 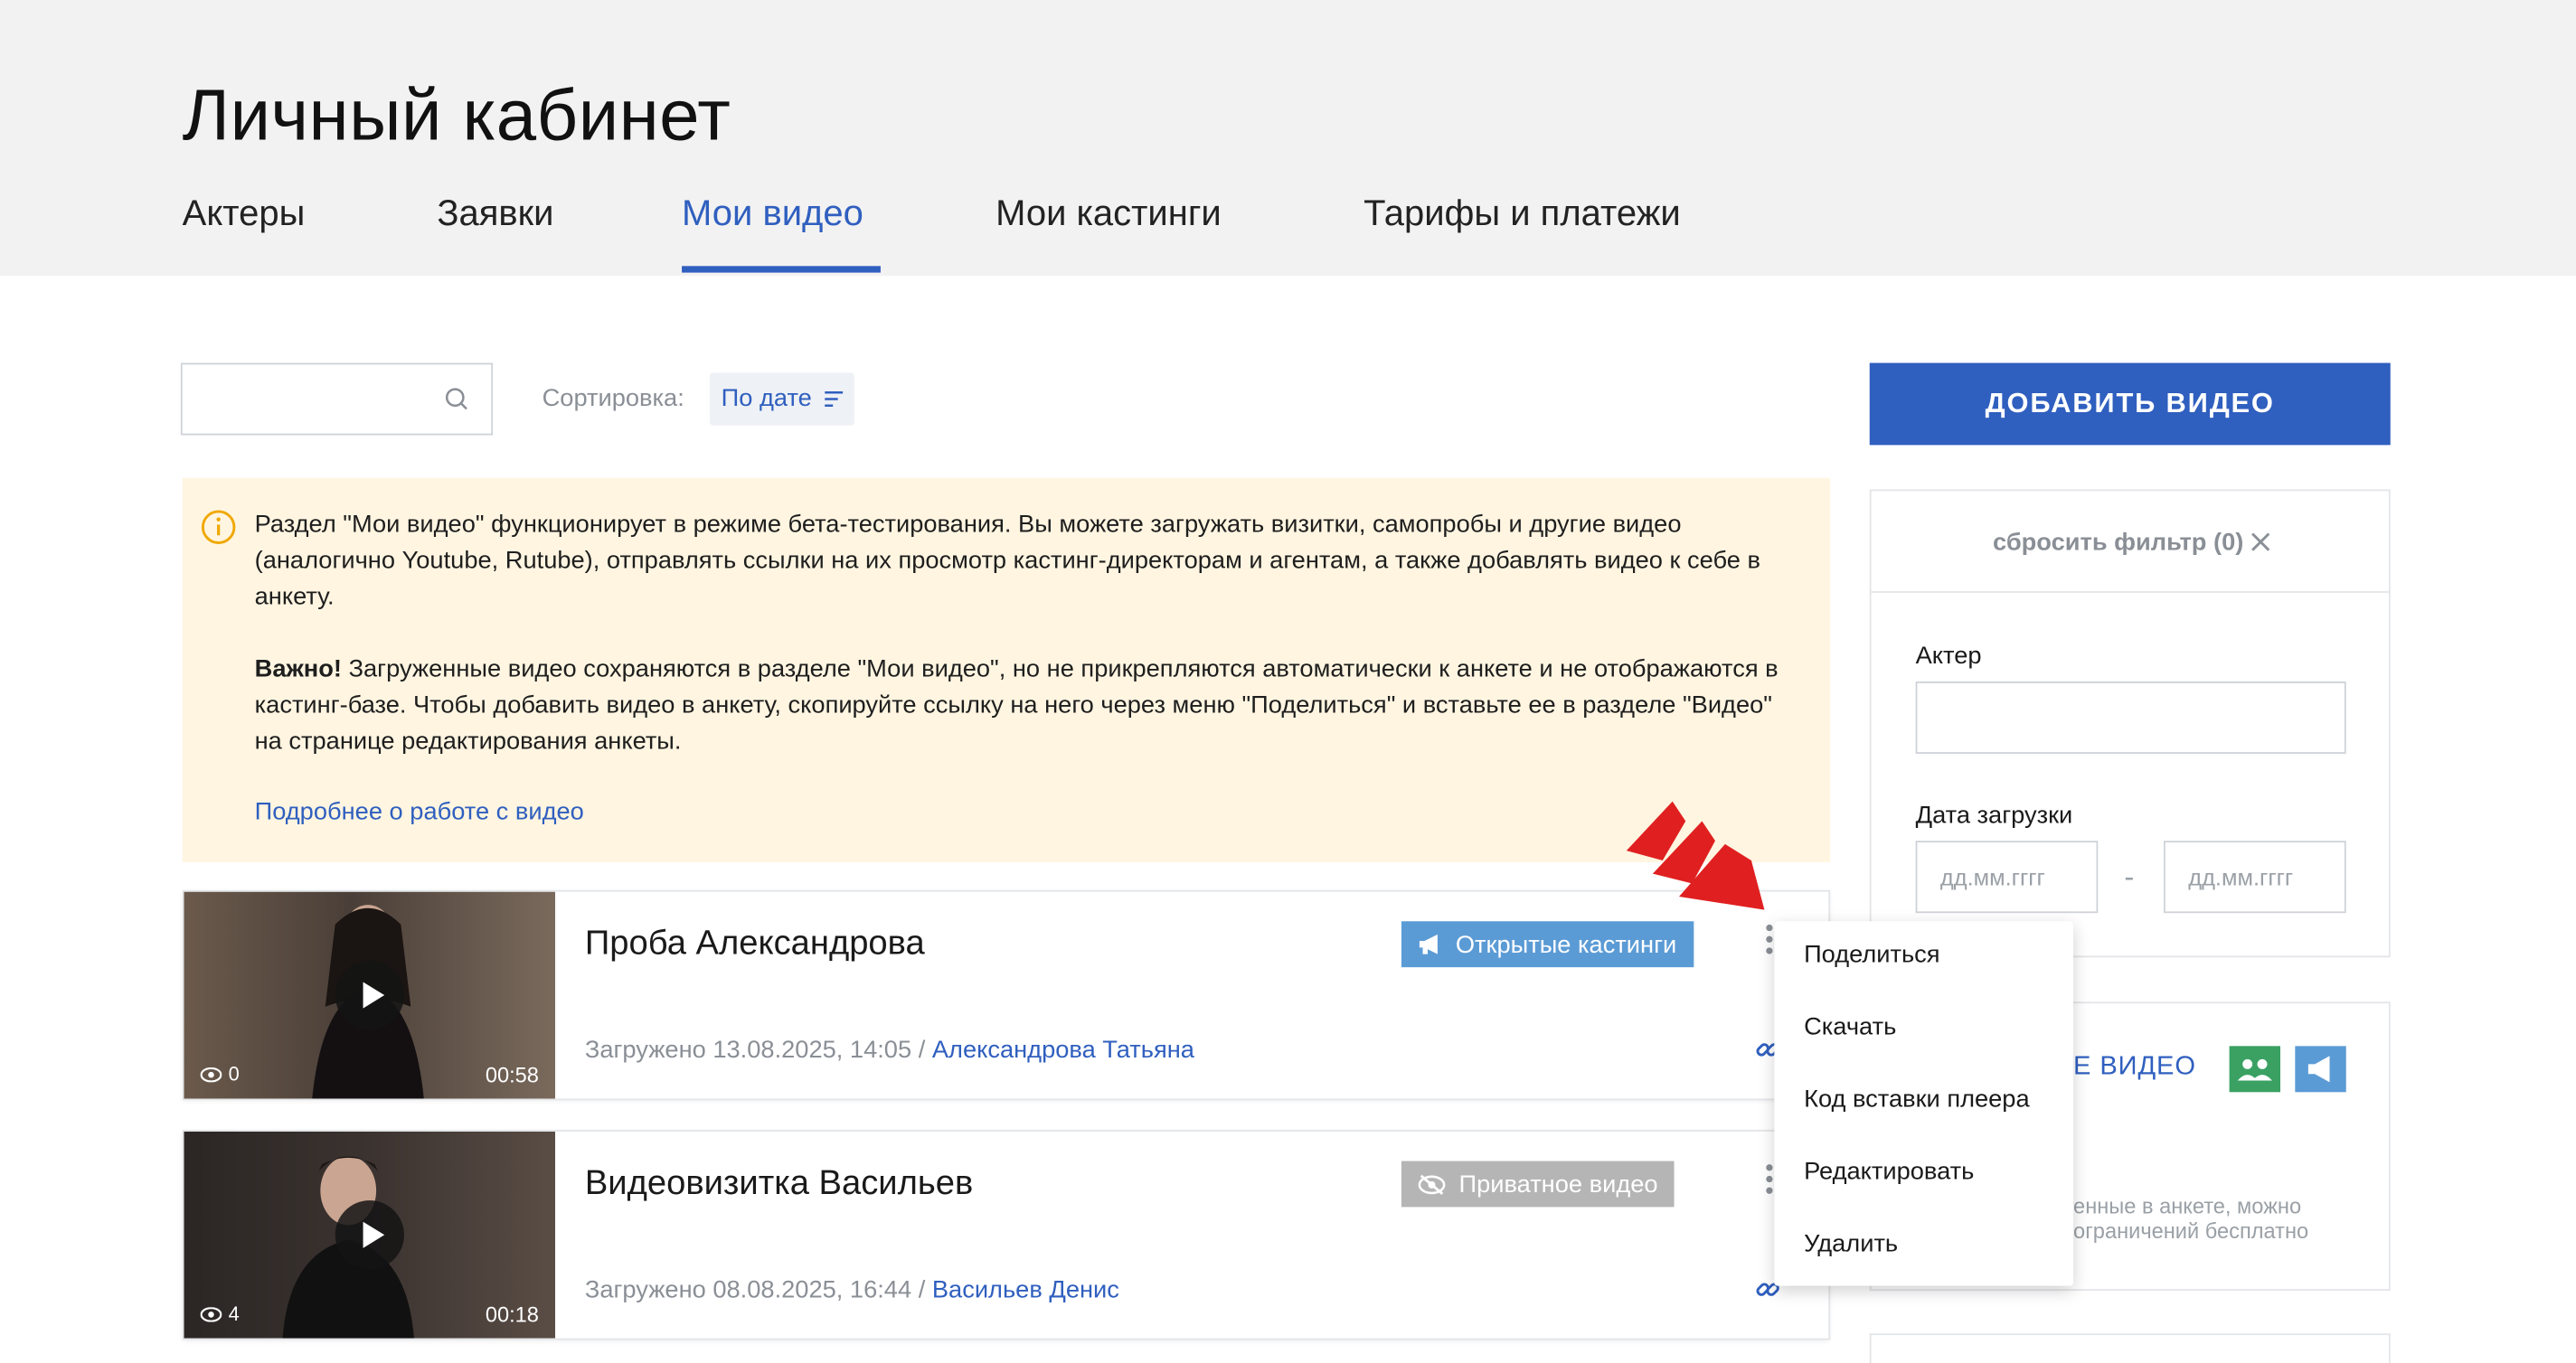 What do you see at coordinates (755, 1289) in the screenshot?
I see `upload-date: Загружено 08.08.2025, 16:44 /` at bounding box center [755, 1289].